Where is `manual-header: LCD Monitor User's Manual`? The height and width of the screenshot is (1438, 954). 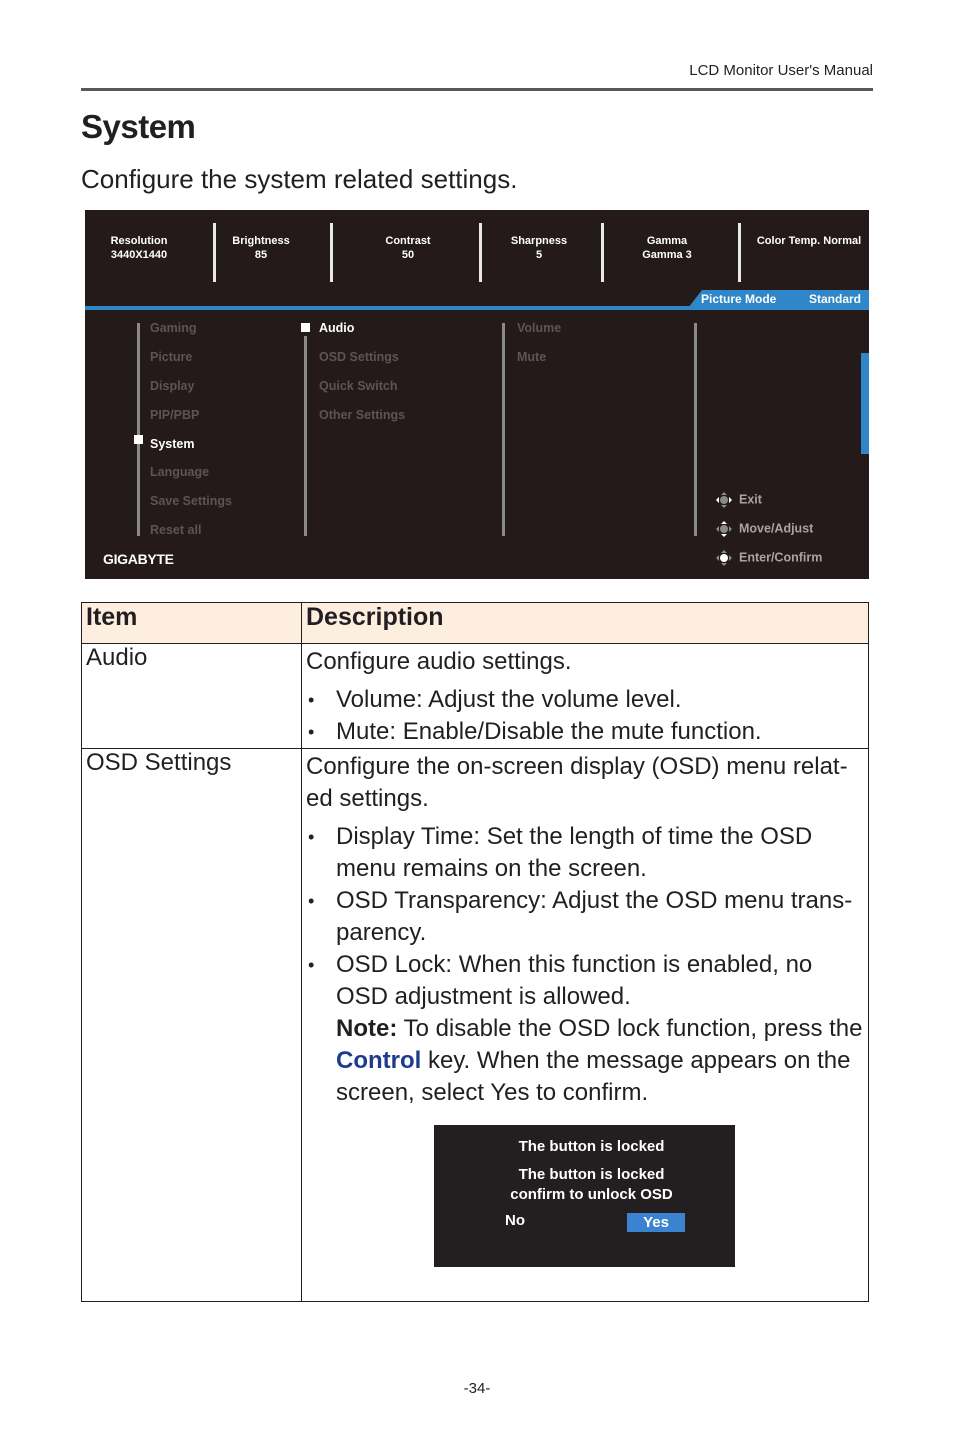
manual-header: LCD Monitor User's Manual is located at coordinates (781, 70).